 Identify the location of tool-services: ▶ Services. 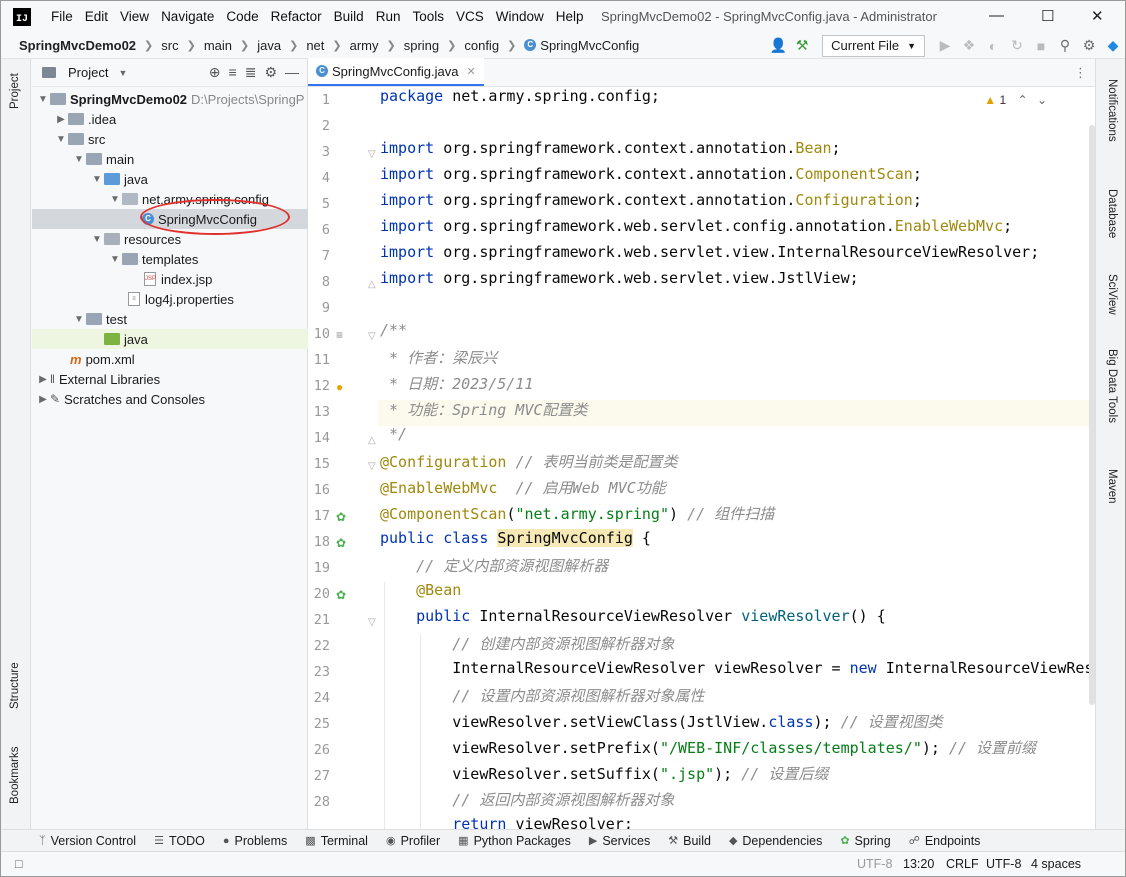
(619, 841).